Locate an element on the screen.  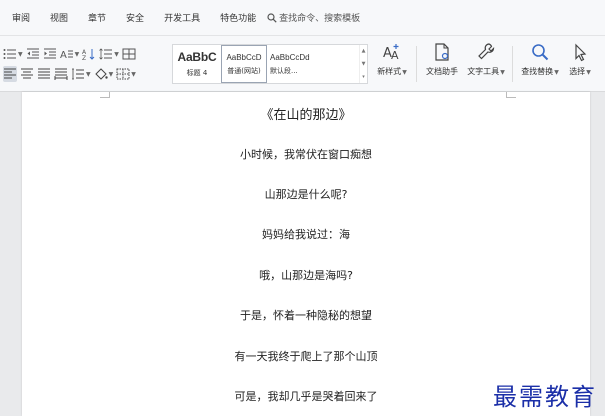
table-grid-icon is located at coordinates (129, 54).